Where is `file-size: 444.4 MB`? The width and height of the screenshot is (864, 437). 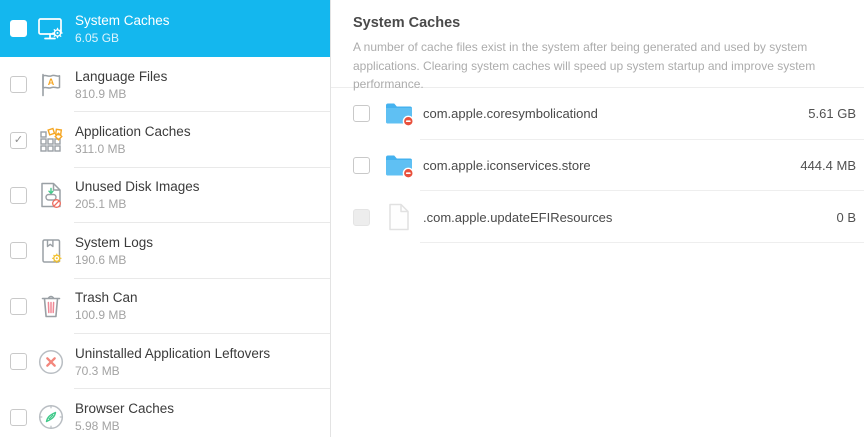
file-size: 444.4 MB is located at coordinates (828, 166).